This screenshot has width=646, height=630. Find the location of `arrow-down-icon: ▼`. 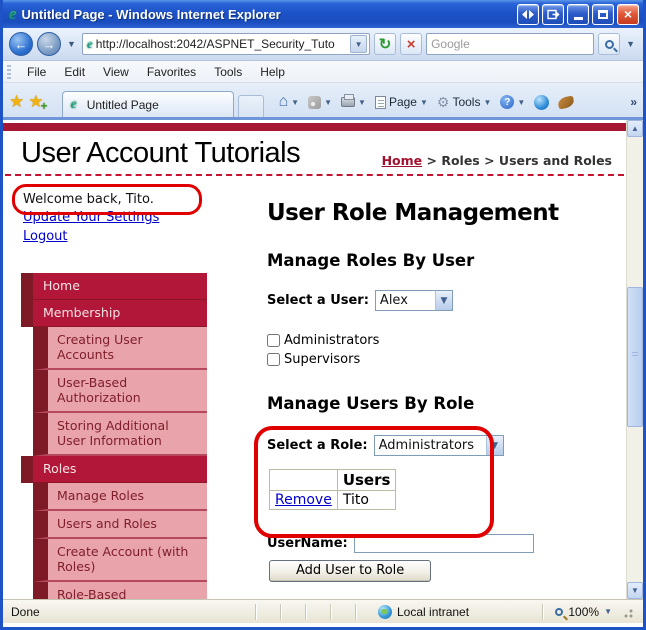

arrow-down-icon: ▼ is located at coordinates (635, 590).